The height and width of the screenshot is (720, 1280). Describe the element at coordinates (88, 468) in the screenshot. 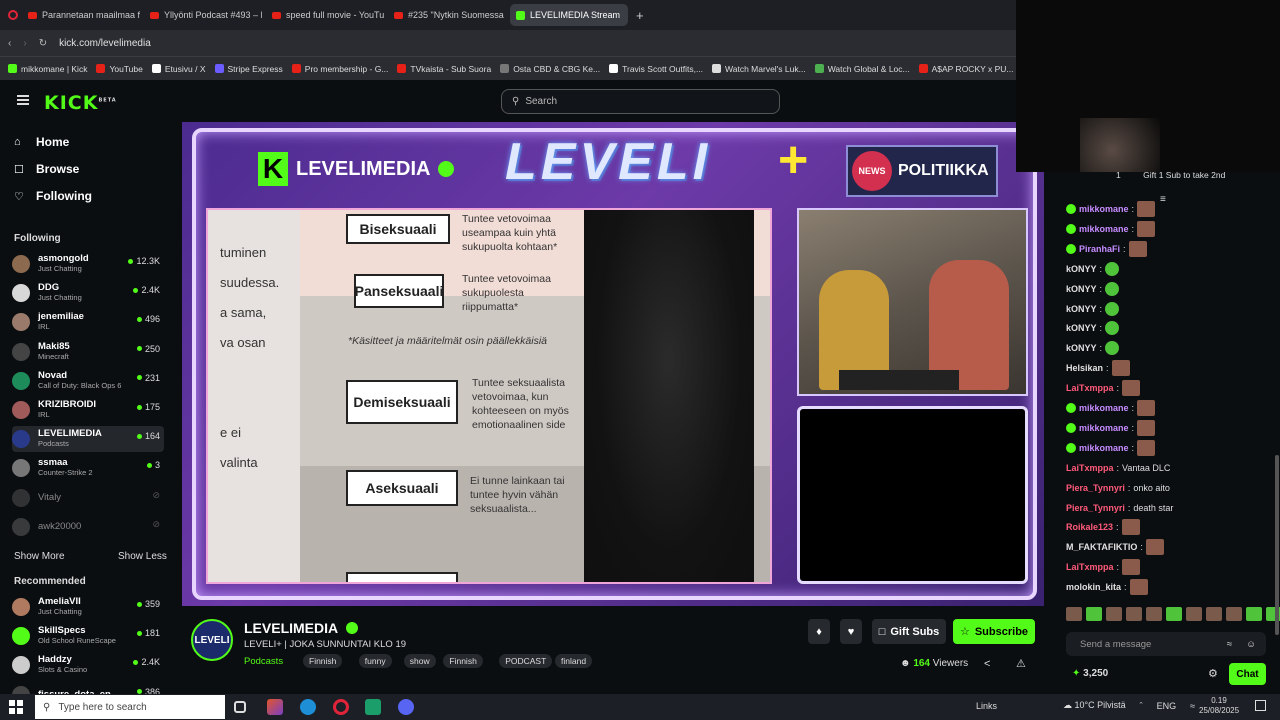

I see `sidebar-channel-ssmaa: ssmaa Counter-Strike 23` at that location.